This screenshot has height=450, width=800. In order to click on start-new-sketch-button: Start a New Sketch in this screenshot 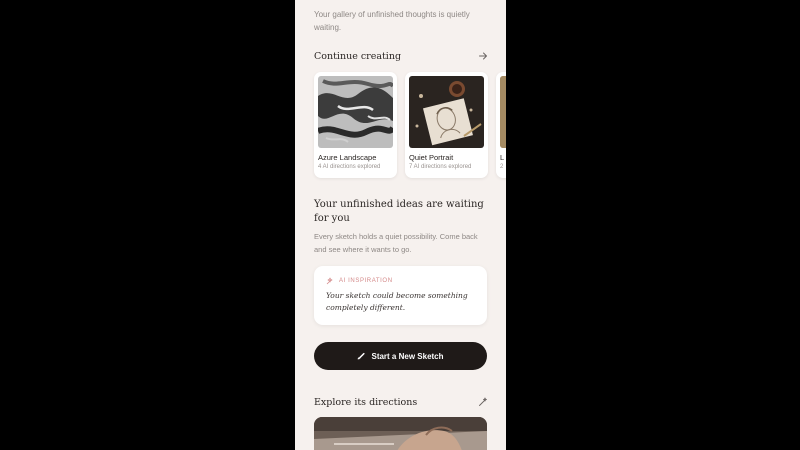, I will do `click(400, 356)`.